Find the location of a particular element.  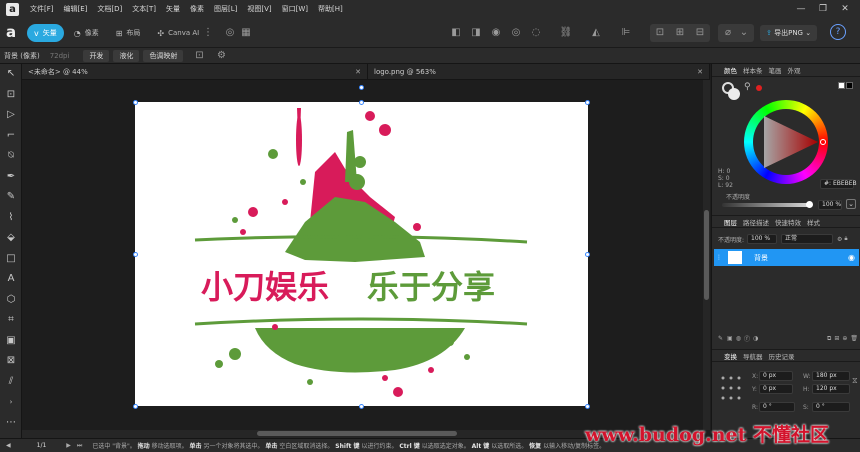

tab-quick-fx: 快速特效 is located at coordinates (788, 222).